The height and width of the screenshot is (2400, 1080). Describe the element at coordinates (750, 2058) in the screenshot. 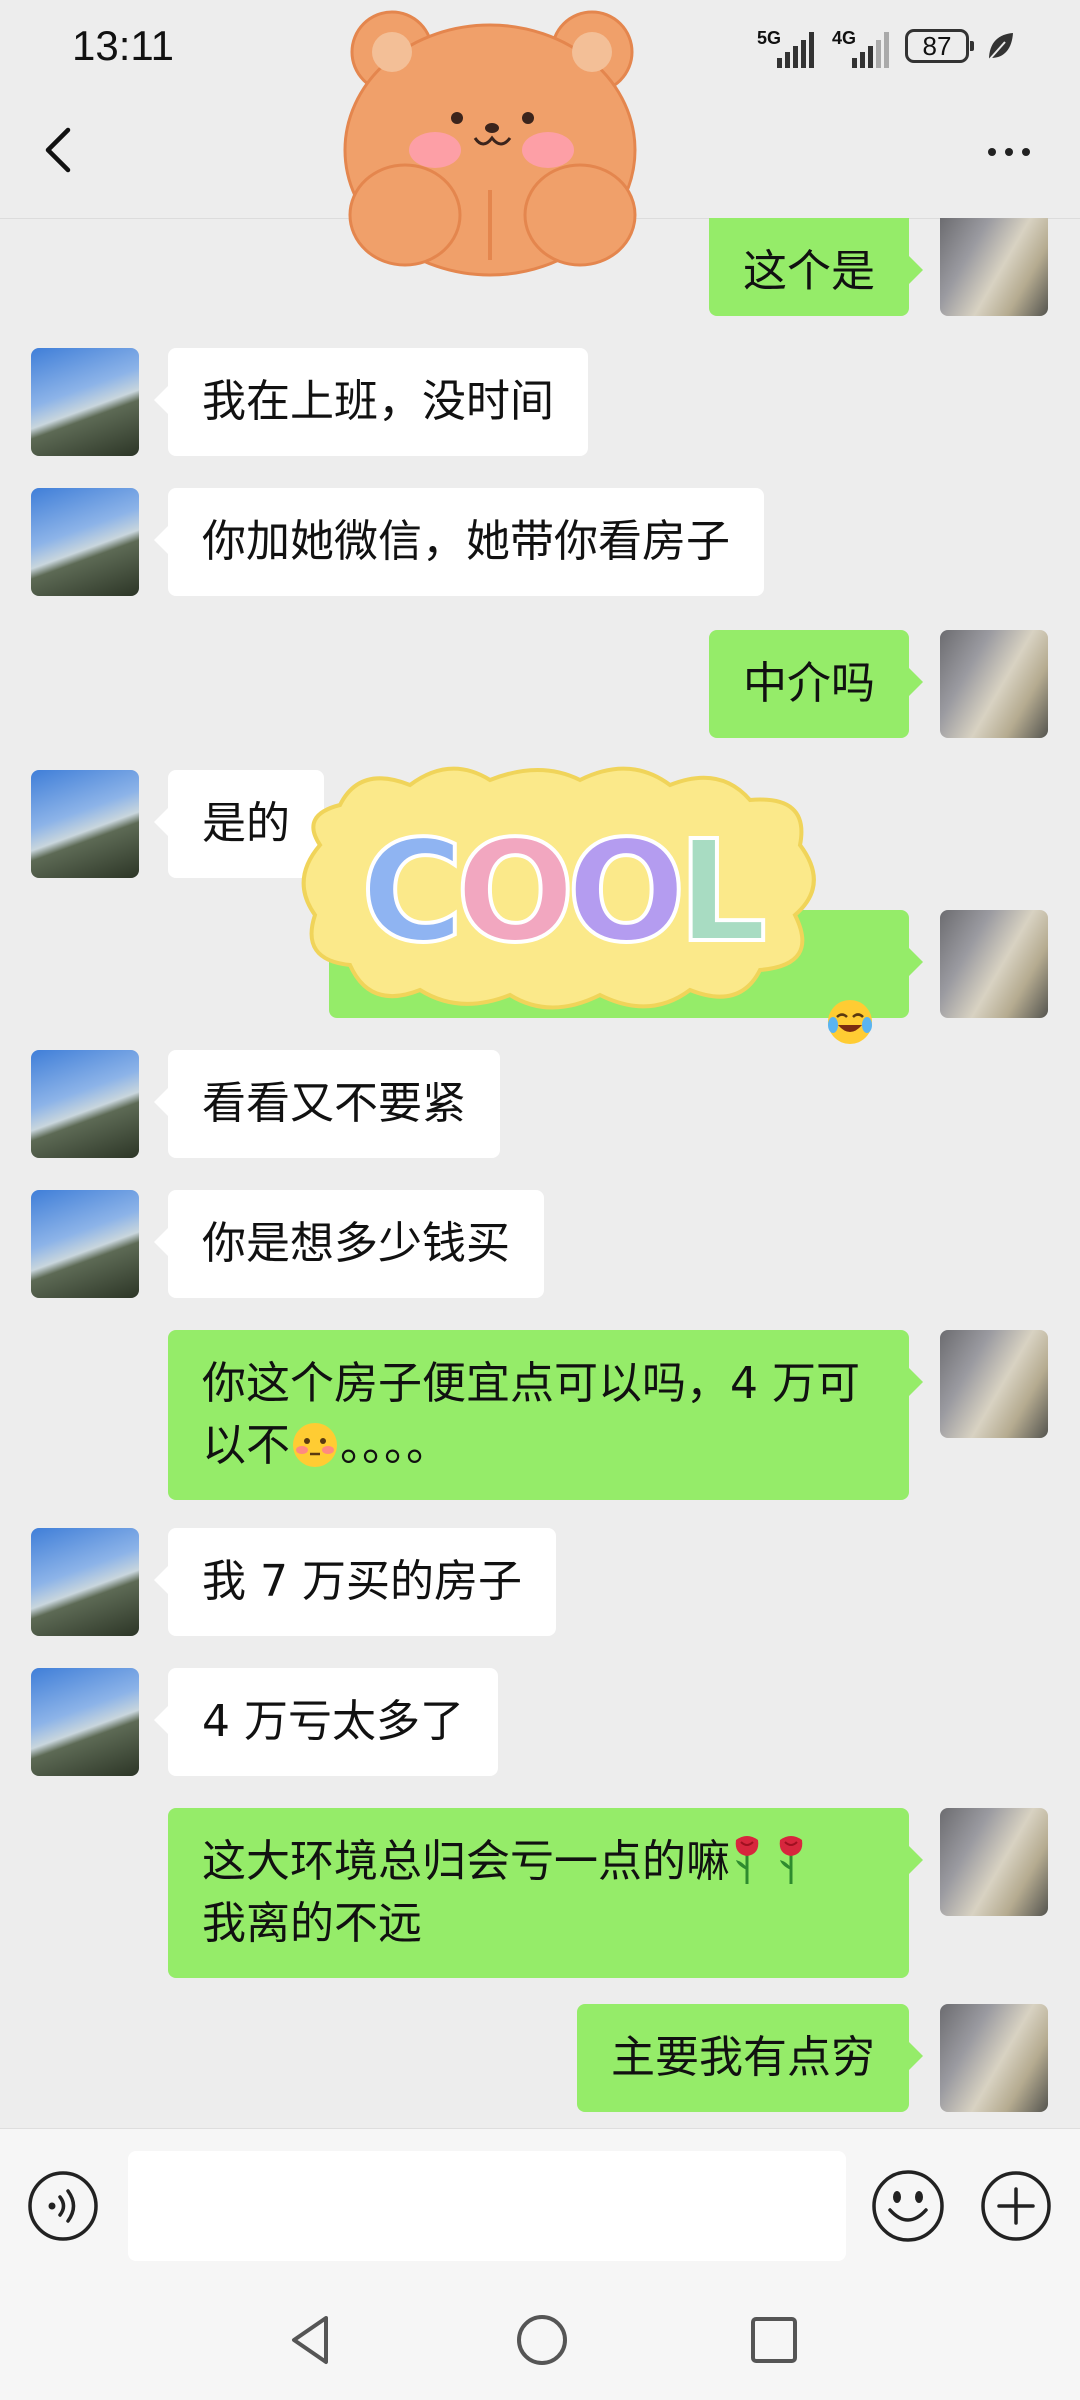

I see `message-bubble-sent: 主要我有点穷` at that location.